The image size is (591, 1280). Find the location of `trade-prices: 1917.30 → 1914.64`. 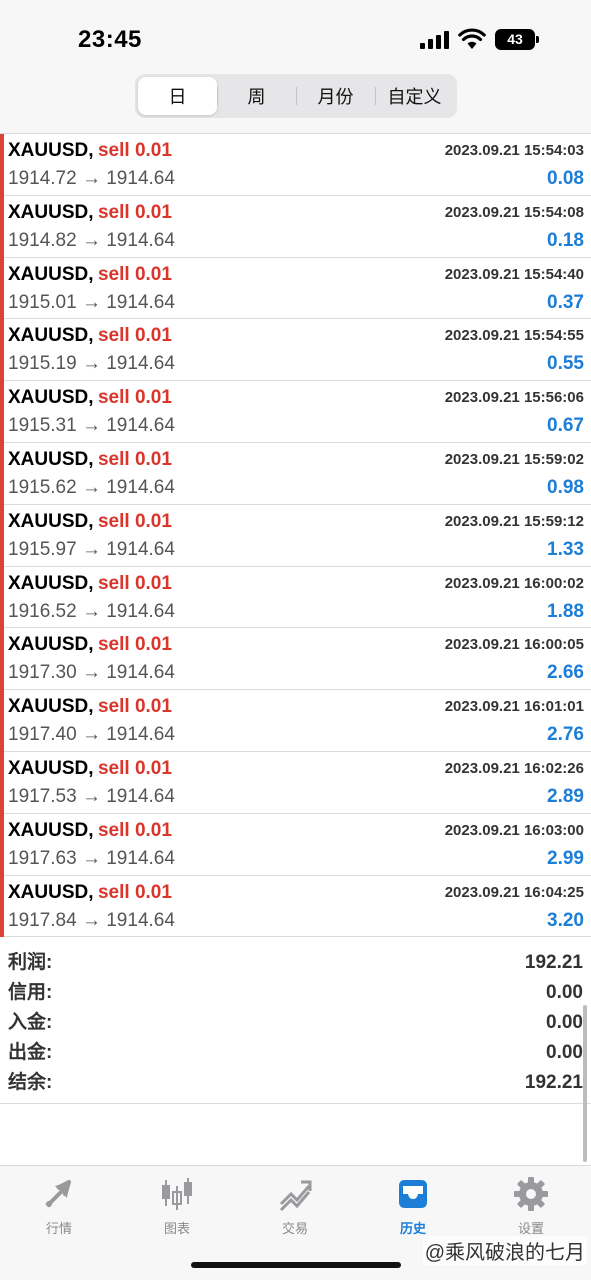

trade-prices: 1917.30 → 1914.64 is located at coordinates (91, 673).